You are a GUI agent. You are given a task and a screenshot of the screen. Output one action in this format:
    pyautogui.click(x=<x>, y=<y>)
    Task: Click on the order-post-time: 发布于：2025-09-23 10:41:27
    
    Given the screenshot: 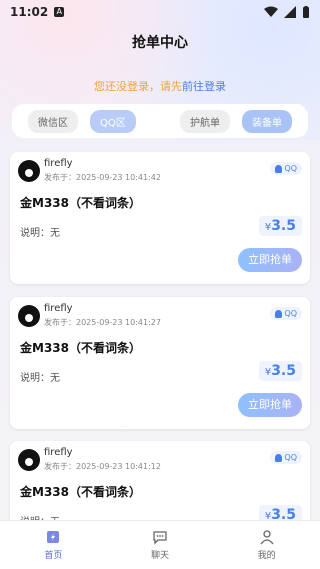 What is the action you would take?
    pyautogui.click(x=102, y=322)
    